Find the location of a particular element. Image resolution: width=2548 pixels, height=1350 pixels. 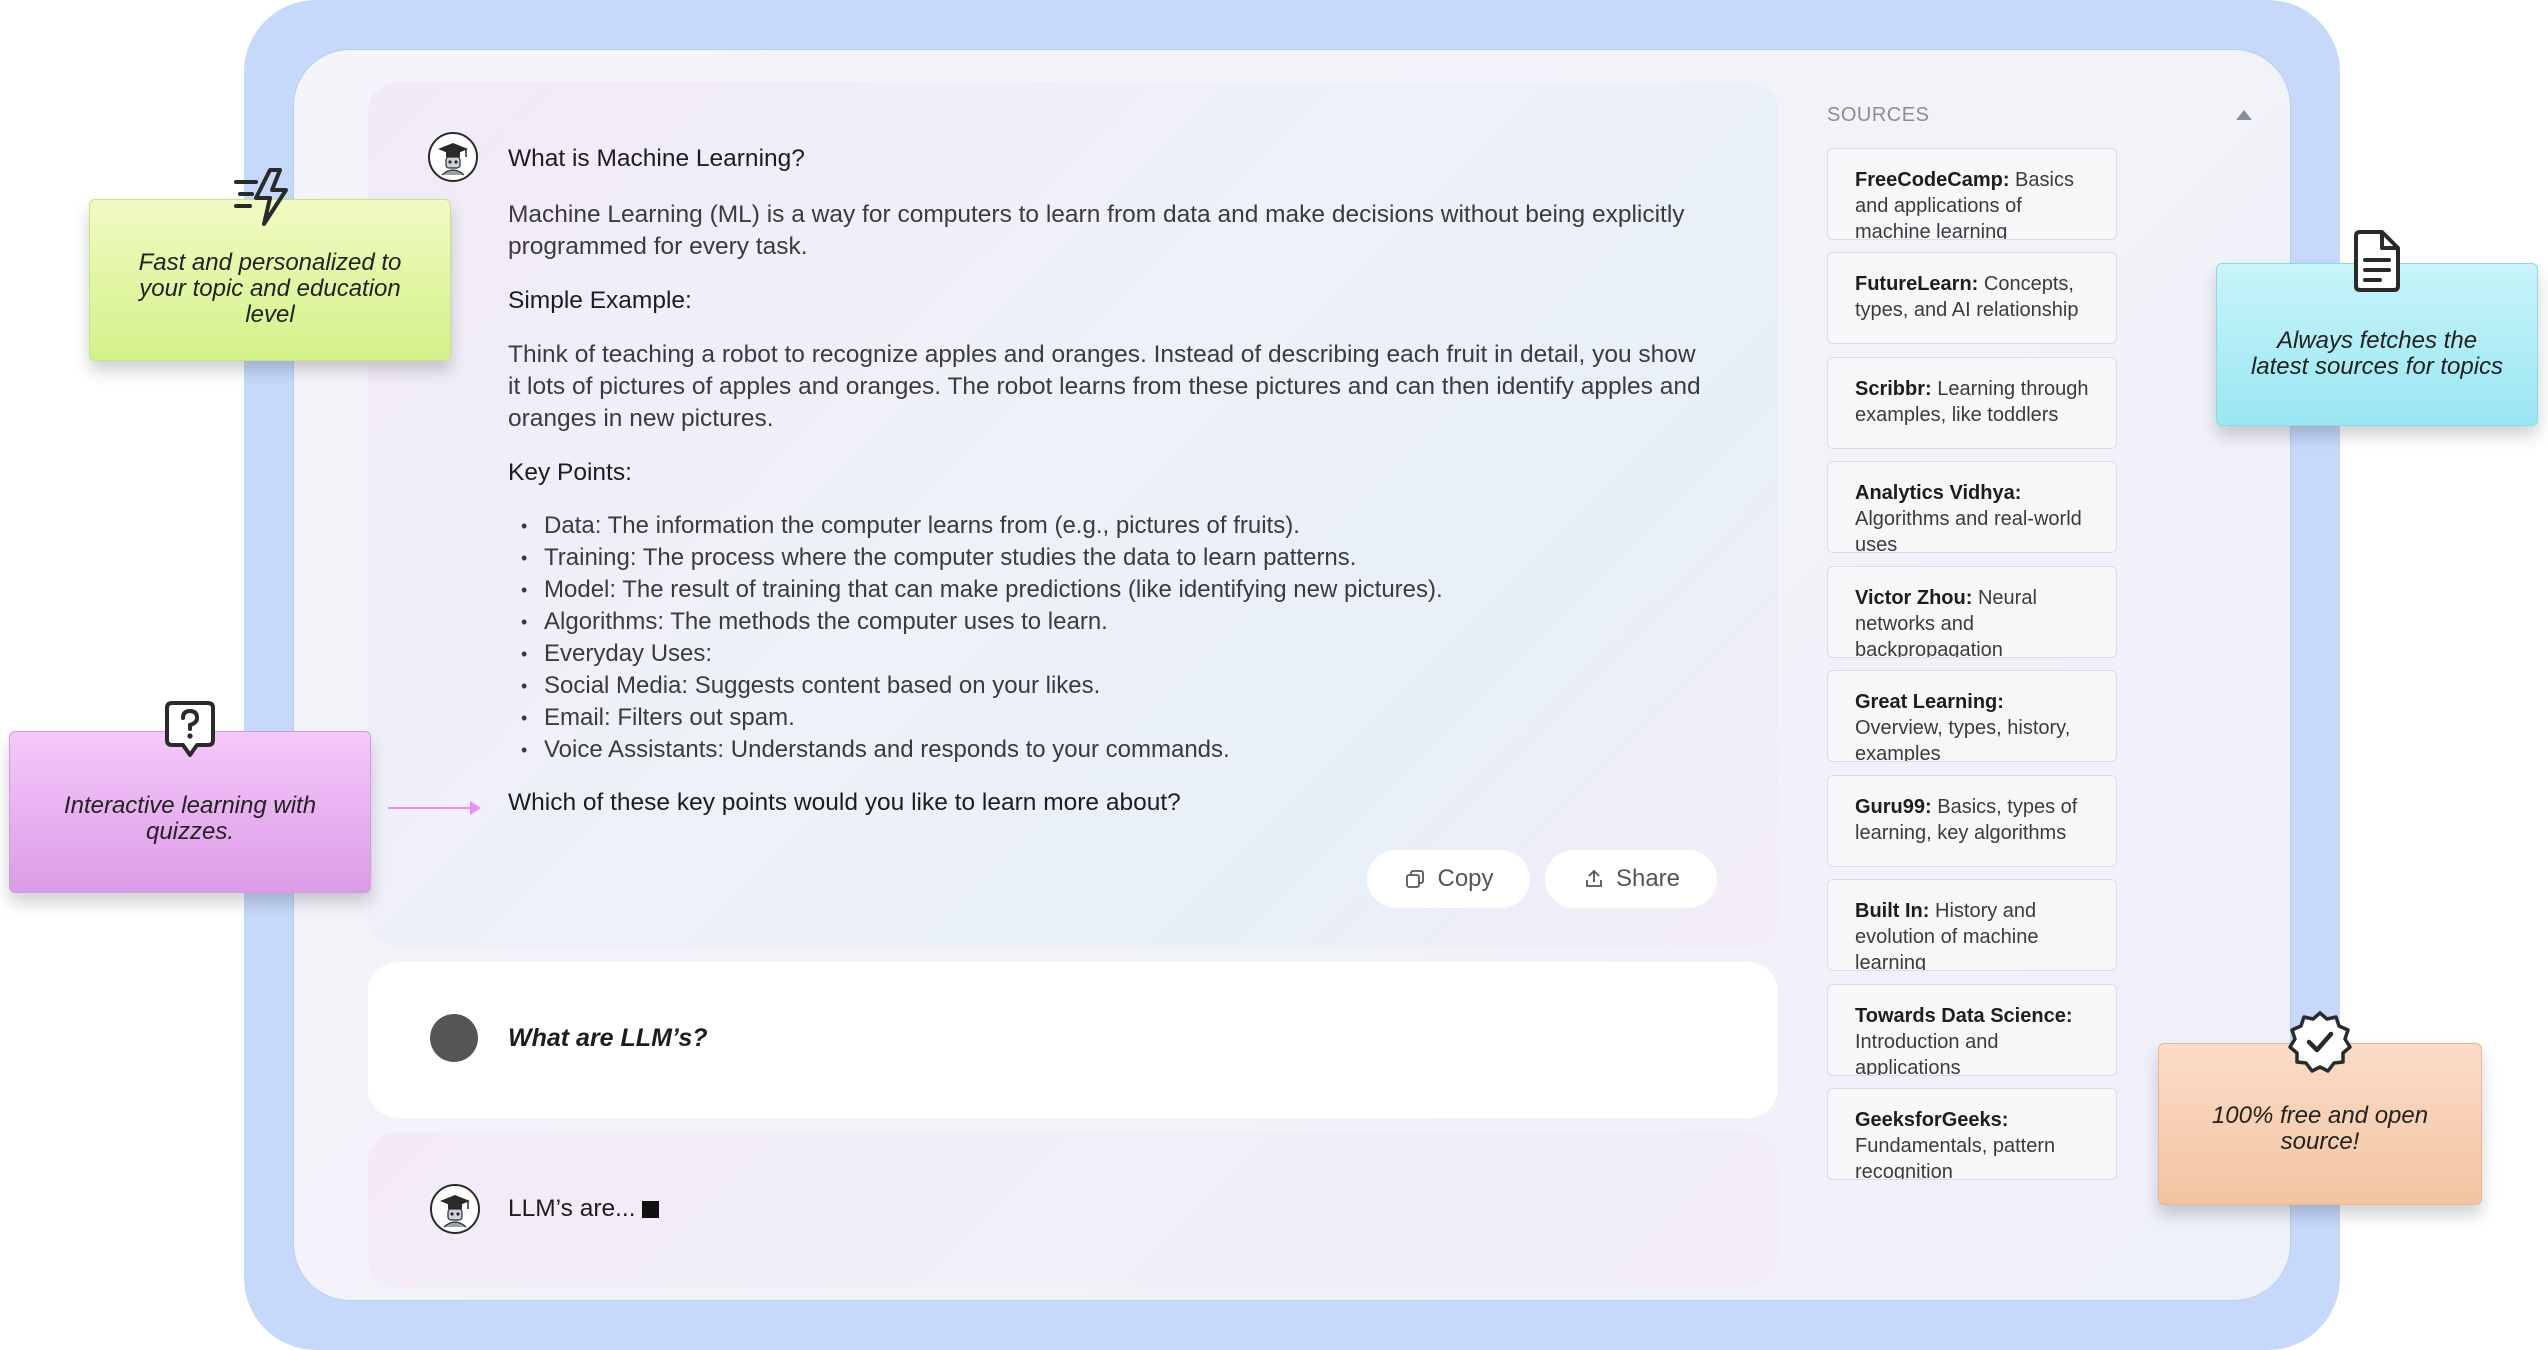

source-desc: Overview, types, history, examples is located at coordinates (1963, 739).